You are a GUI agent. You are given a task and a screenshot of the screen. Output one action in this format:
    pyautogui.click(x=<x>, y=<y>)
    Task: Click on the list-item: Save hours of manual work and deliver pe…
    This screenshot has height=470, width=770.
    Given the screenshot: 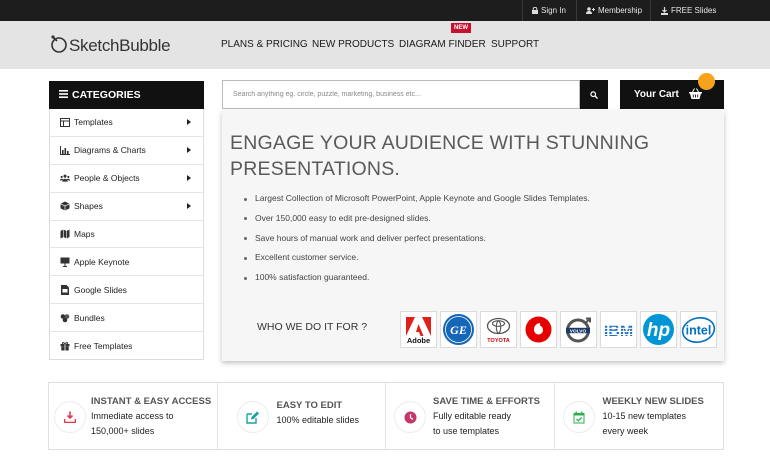 What is the action you would take?
    pyautogui.click(x=417, y=239)
    